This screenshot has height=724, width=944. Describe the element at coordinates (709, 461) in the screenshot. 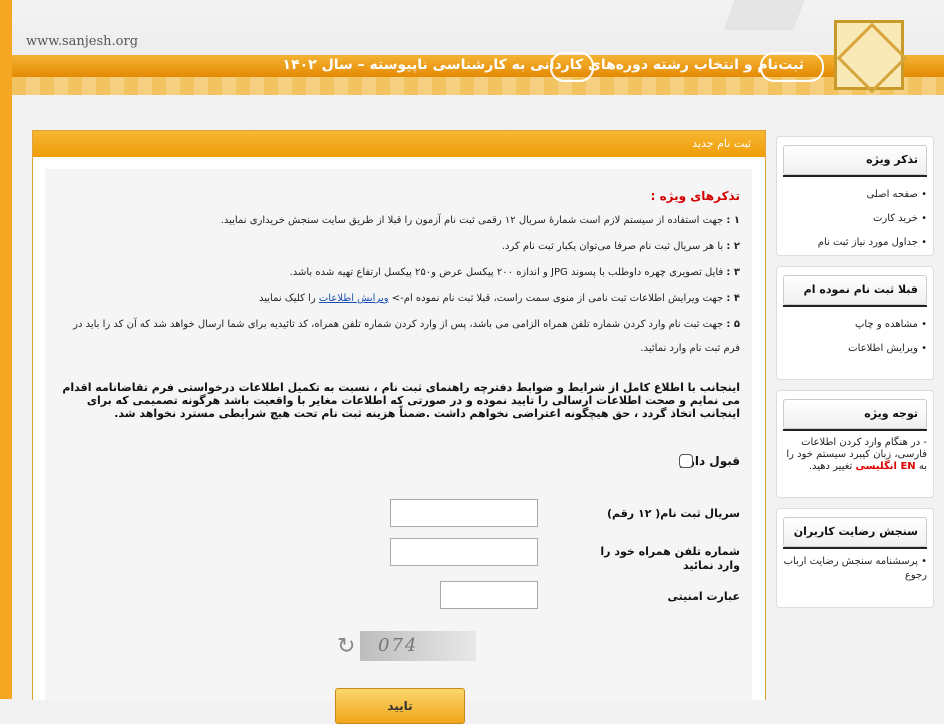

I see `accept-checkbox-row: قبول دارم` at that location.